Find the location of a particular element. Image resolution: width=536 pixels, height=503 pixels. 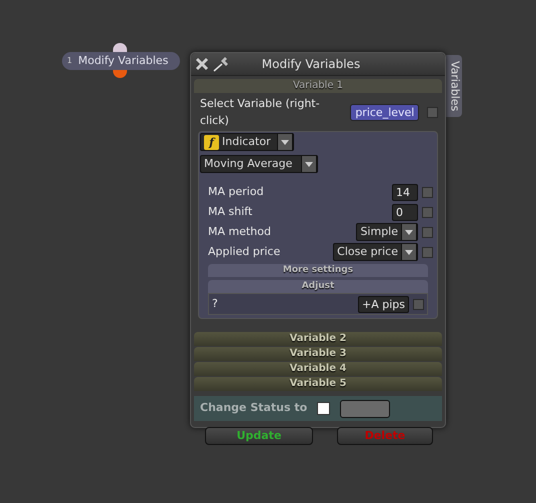

indicator-dropdown: Moving Average is located at coordinates (259, 164).